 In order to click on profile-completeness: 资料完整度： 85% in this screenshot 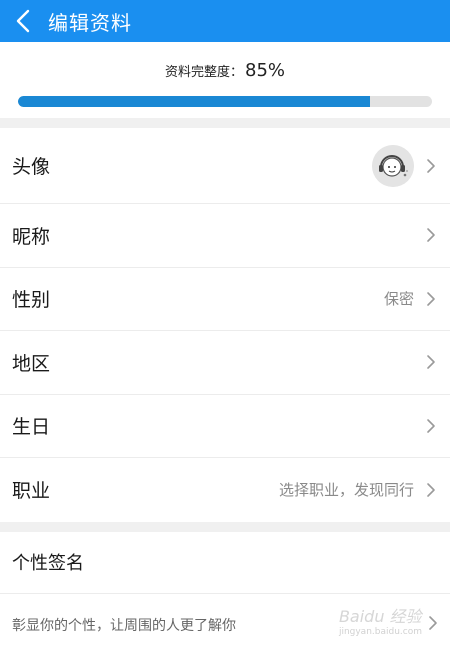, I will do `click(225, 80)`.